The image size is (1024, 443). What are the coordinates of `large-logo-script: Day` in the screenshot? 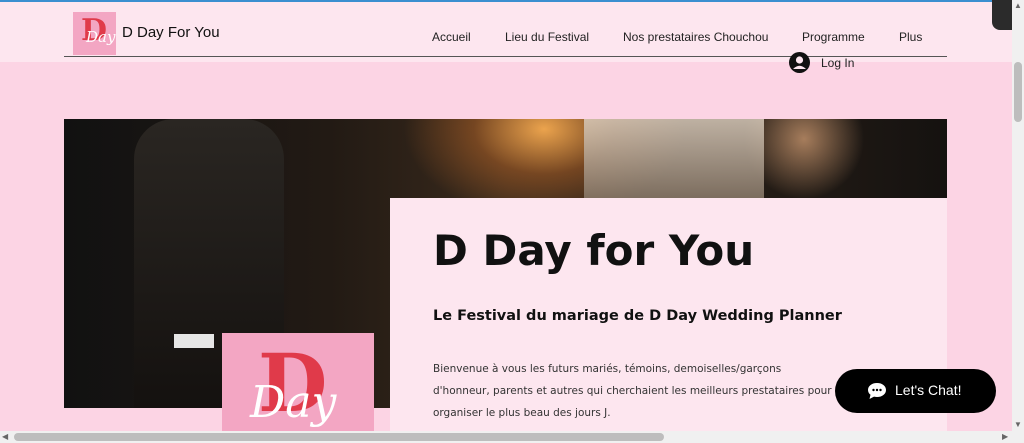 It's located at (293, 402).